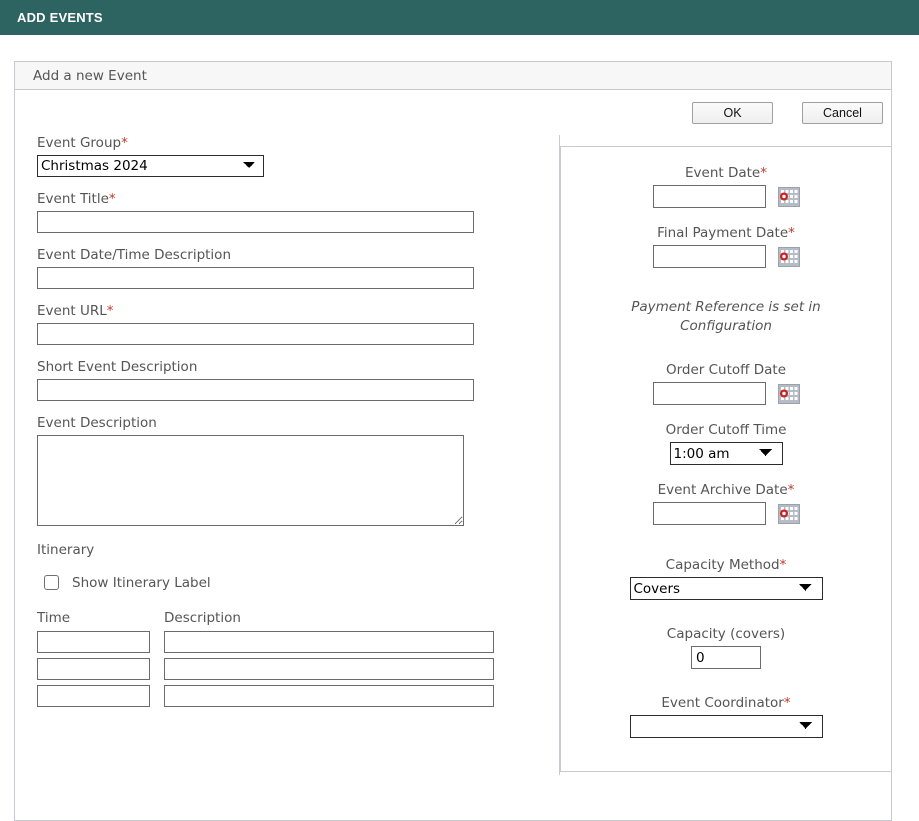 The height and width of the screenshot is (821, 919). Describe the element at coordinates (732, 113) in the screenshot. I see `ok-button: OK` at that location.